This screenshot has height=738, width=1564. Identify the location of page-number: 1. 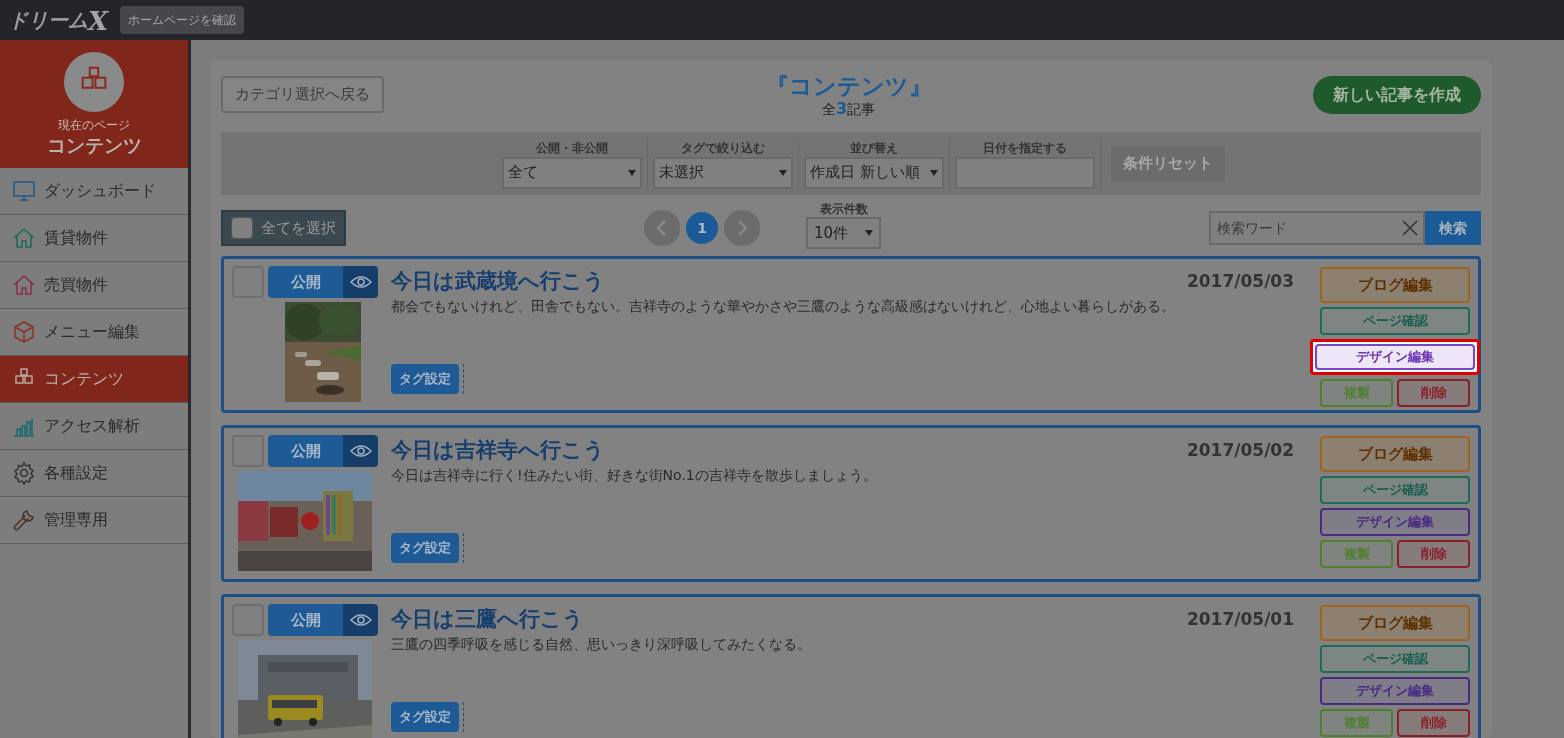
(702, 228).